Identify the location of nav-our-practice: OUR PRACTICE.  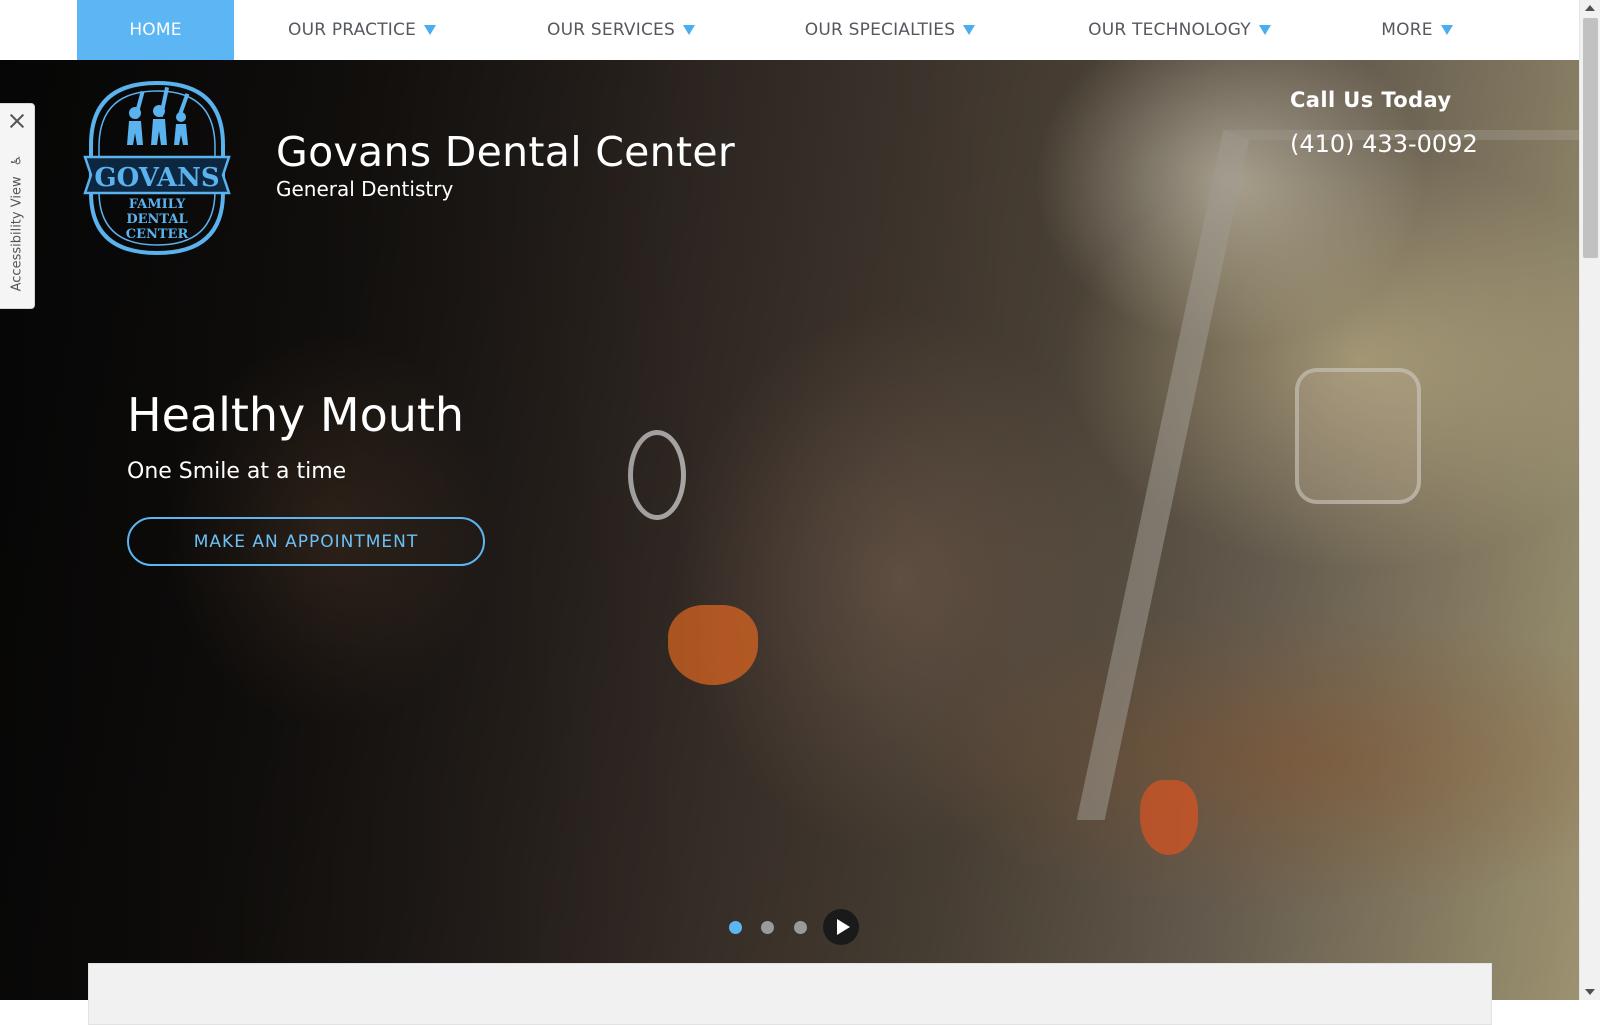
(362, 30).